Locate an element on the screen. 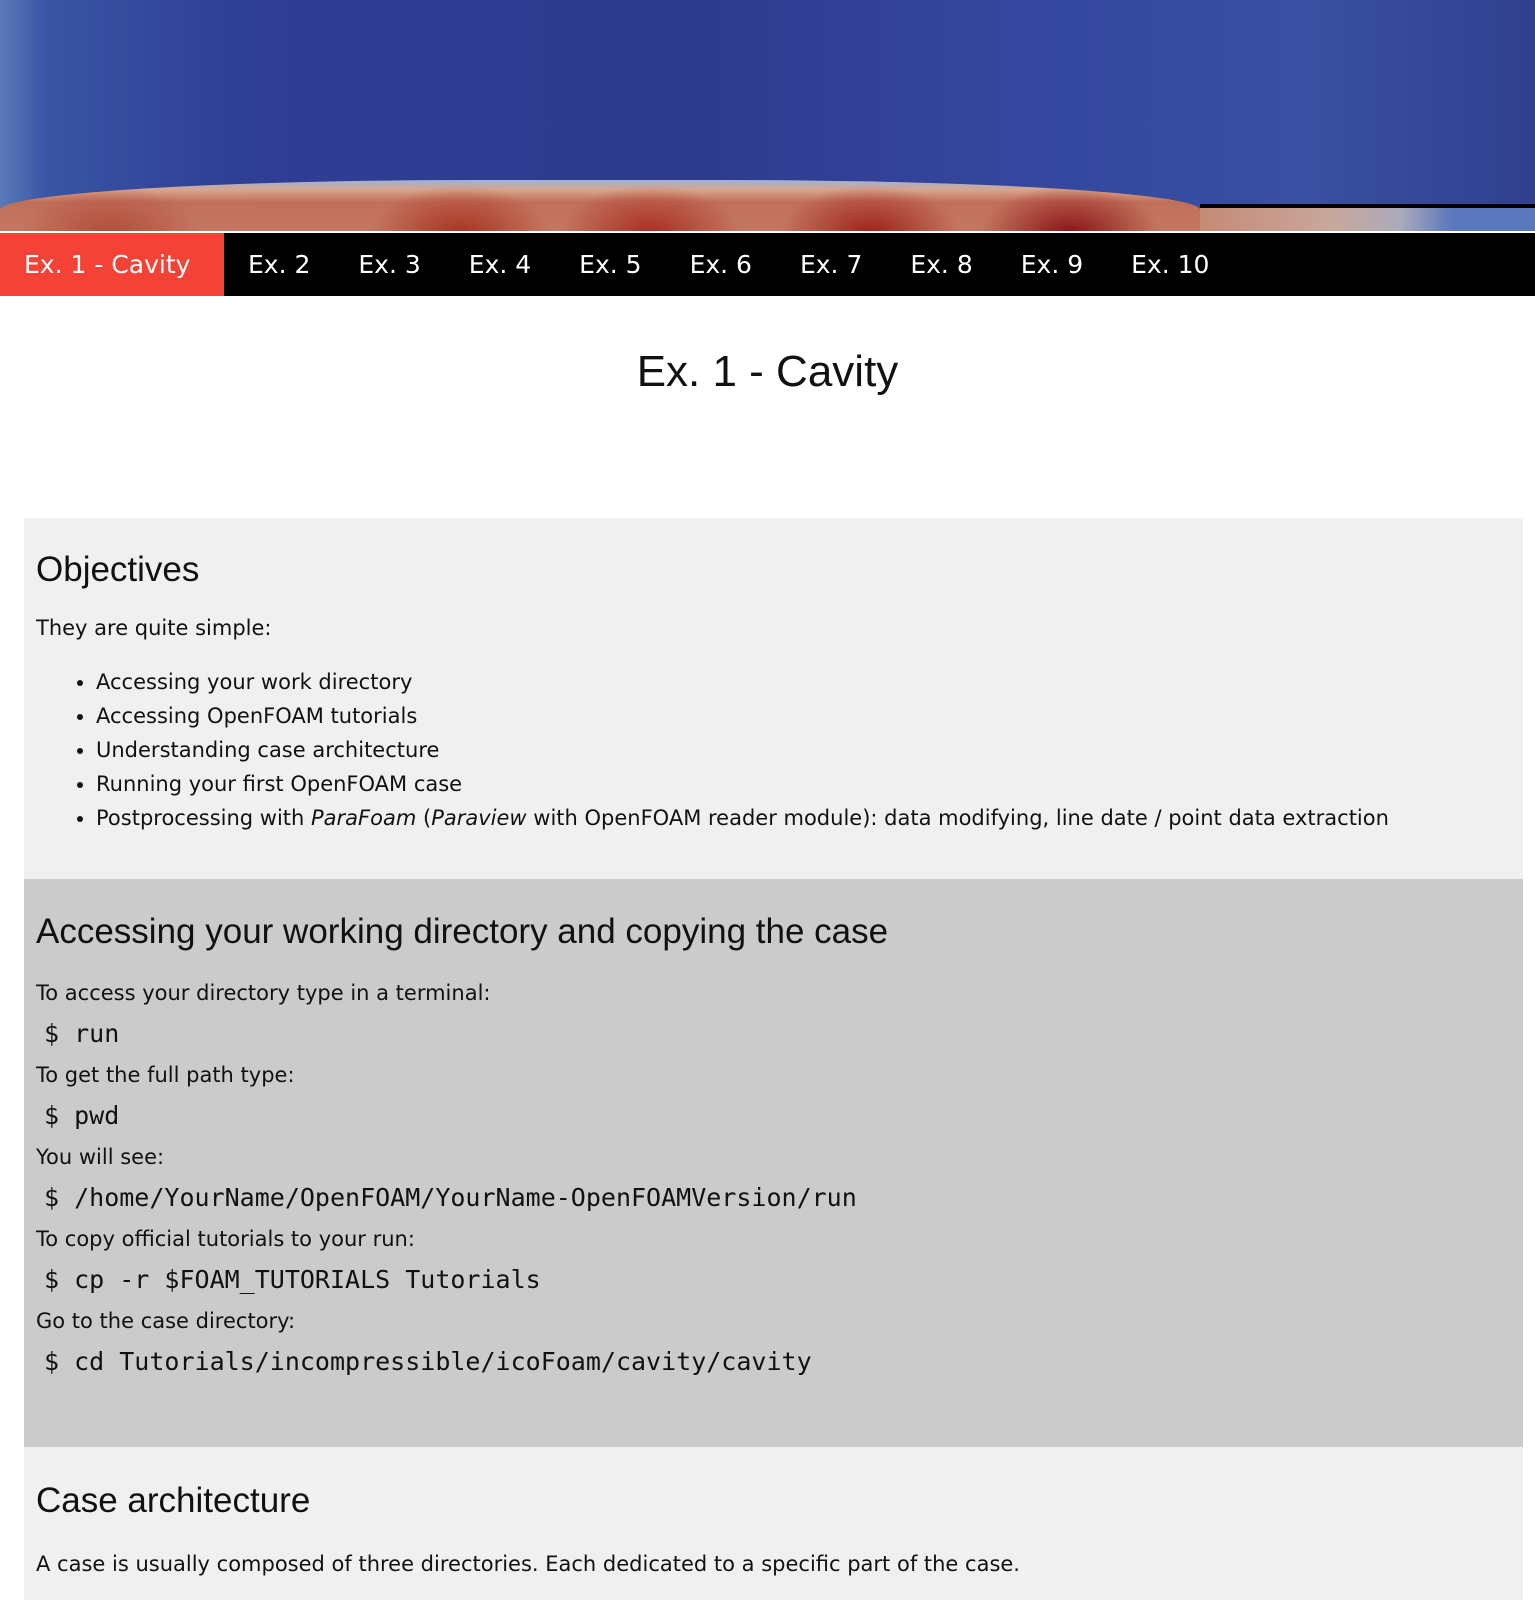 The height and width of the screenshot is (1600, 1535). text: Postprocessing with is located at coordinates (204, 818).